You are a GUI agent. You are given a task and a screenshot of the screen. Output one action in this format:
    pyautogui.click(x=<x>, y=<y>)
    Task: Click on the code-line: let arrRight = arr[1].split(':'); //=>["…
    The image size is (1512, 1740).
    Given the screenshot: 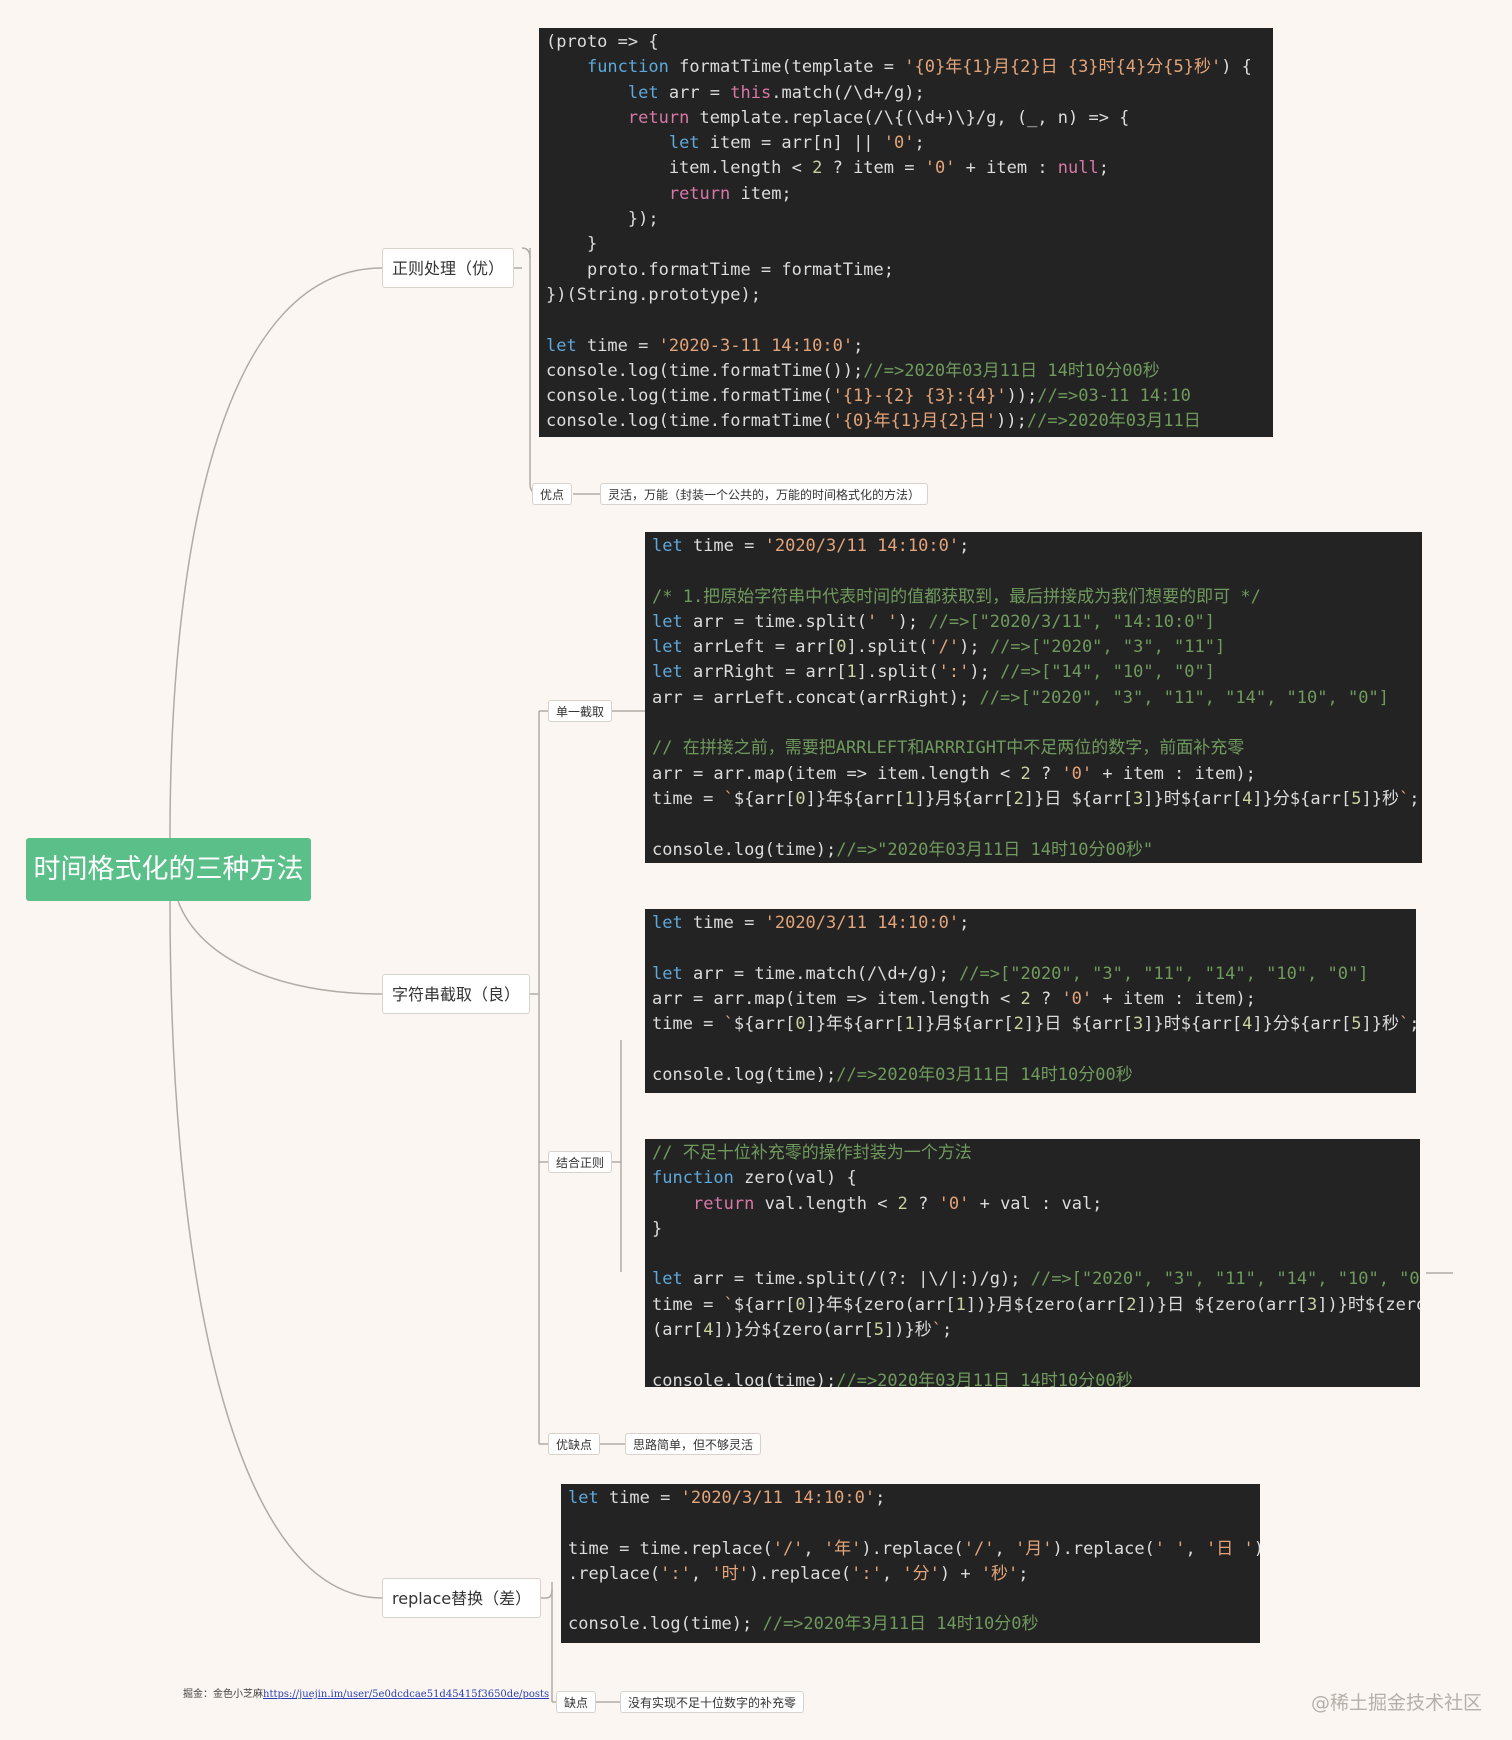 What is the action you would take?
    pyautogui.click(x=933, y=672)
    